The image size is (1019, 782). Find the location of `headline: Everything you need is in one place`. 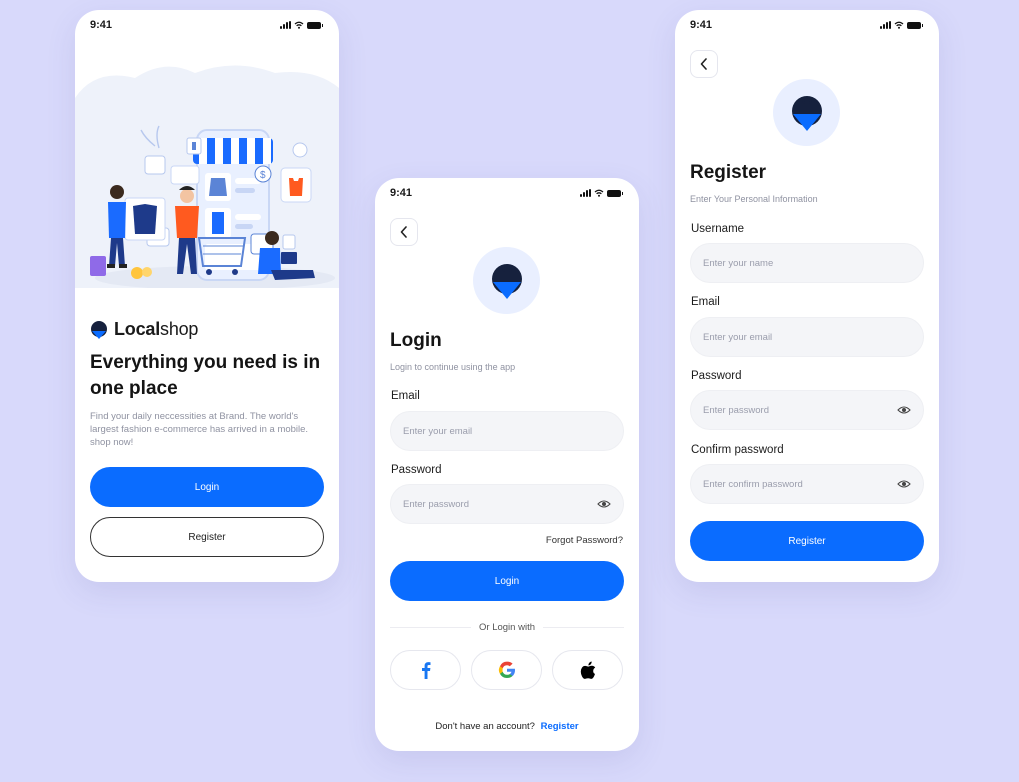

headline: Everything you need is in one place is located at coordinates (205, 375).